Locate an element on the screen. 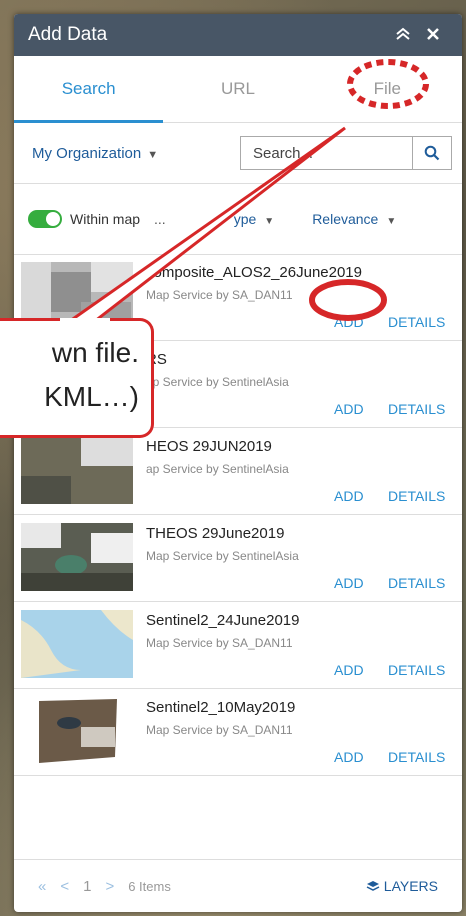 This screenshot has height=916, width=466. scope-dropdown: My Organization ▼ is located at coordinates (136, 153).